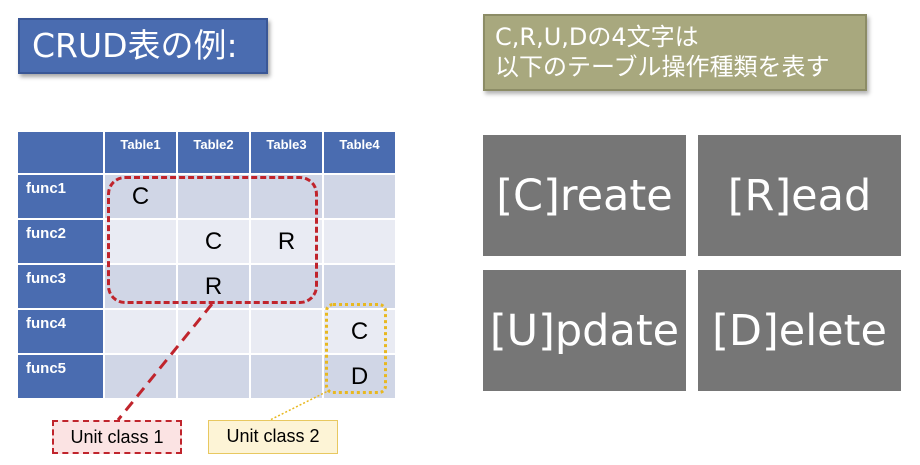 This screenshot has width=920, height=465. What do you see at coordinates (300, 405) in the screenshot?
I see `unit-class-2-connector` at bounding box center [300, 405].